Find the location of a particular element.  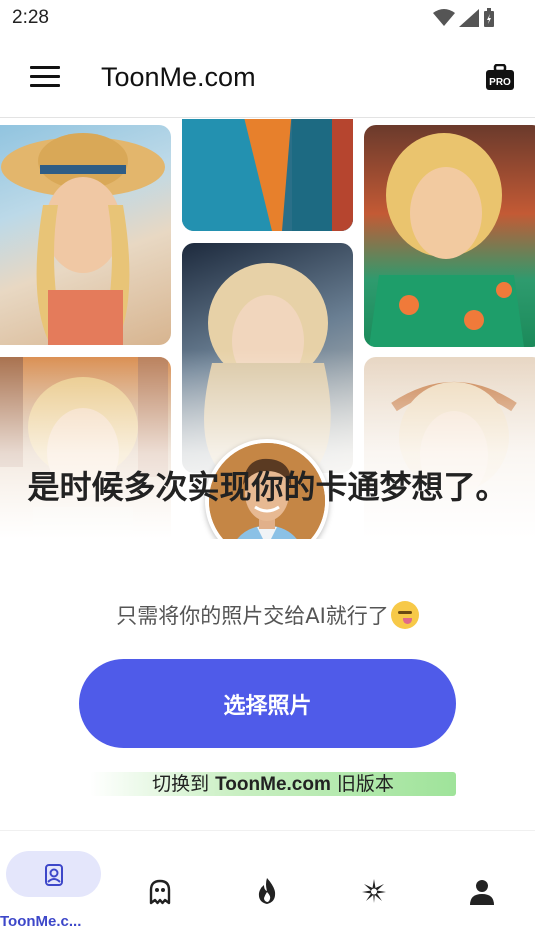

status-icons is located at coordinates (464, 18).